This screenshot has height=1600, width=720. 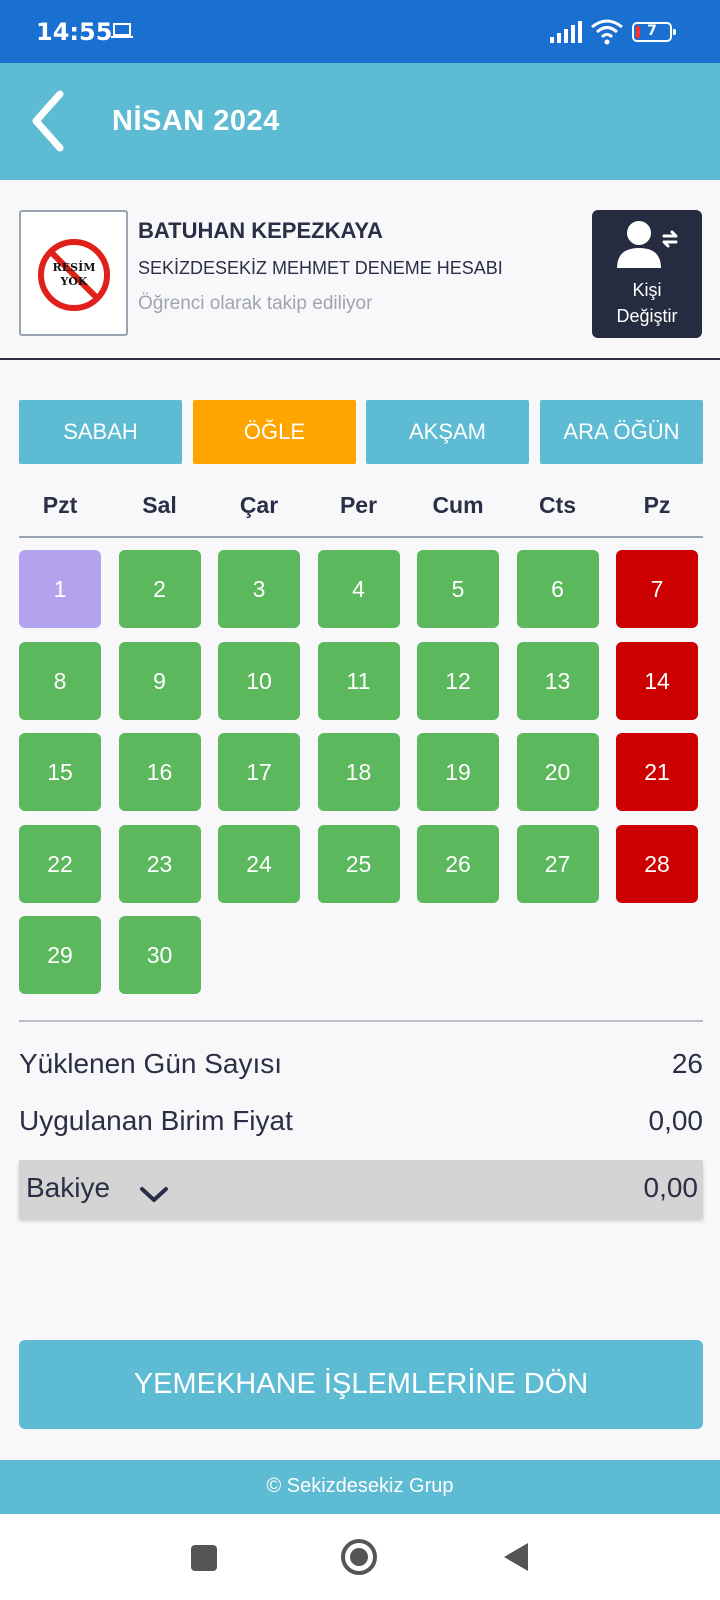 I want to click on footer-text: © Sekizdesekiz Grup, so click(x=360, y=1486).